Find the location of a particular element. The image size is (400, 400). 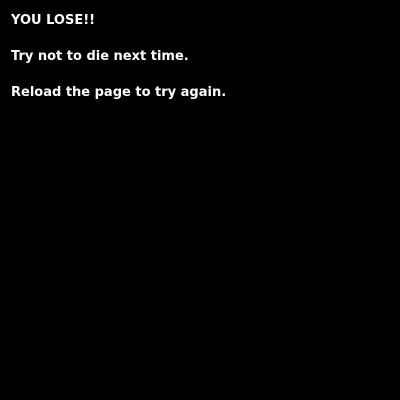

reload-instruction: Reload the page to try again. is located at coordinates (119, 92).